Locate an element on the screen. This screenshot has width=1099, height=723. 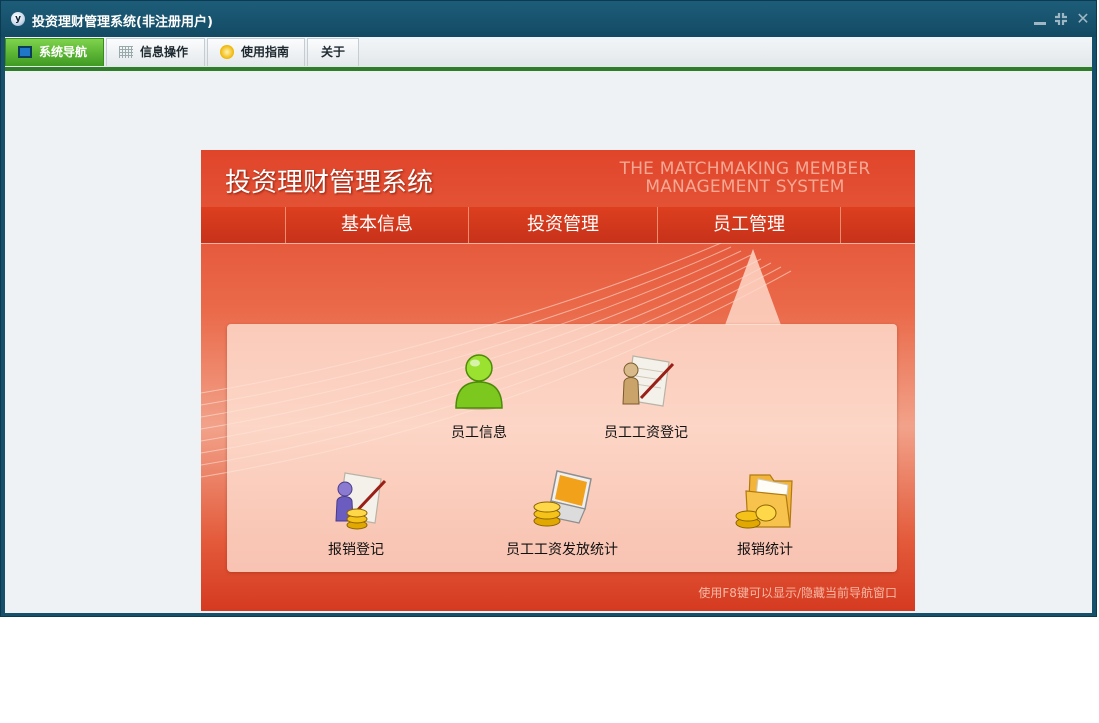
function-label: 员工工资发放统计 is located at coordinates (562, 550).